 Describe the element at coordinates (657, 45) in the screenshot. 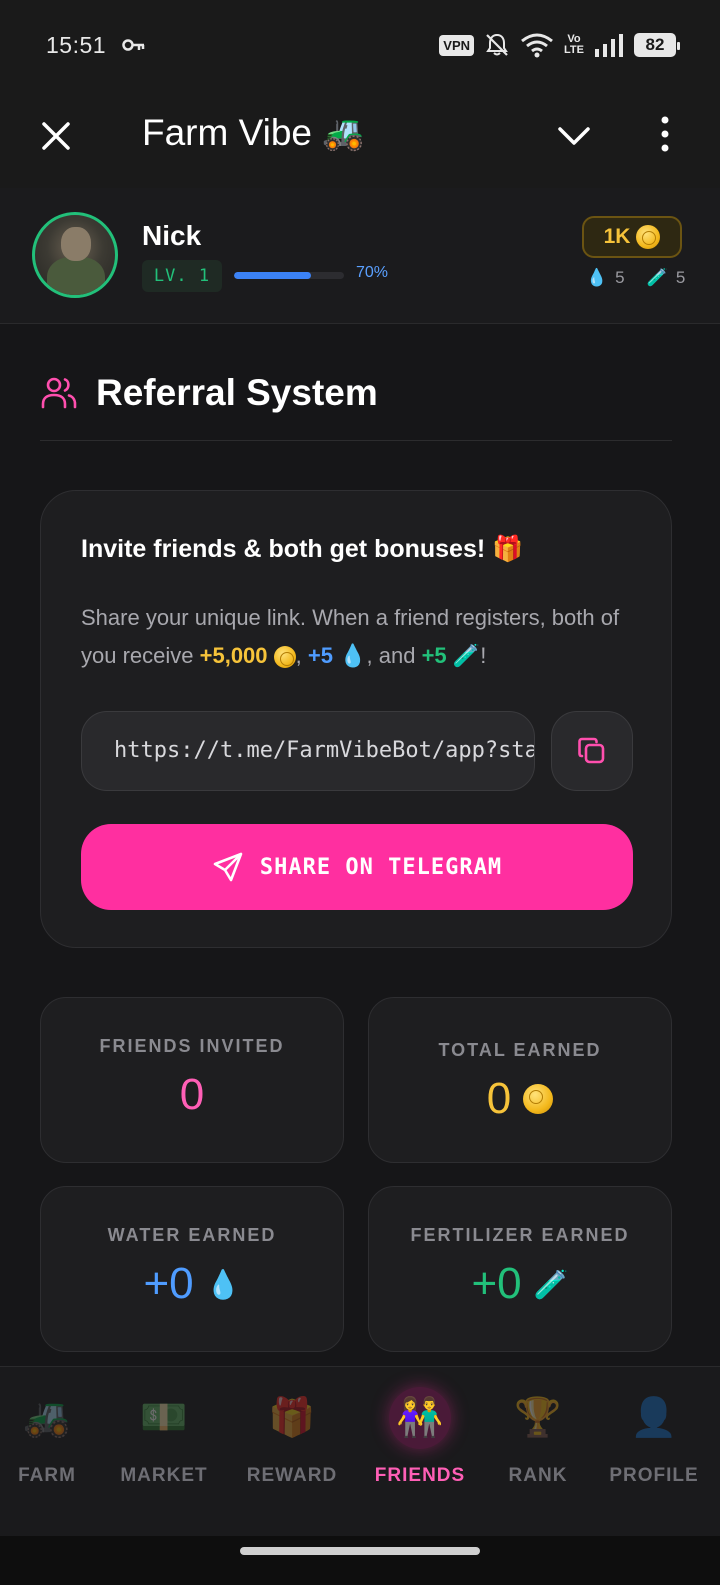

I see `battery-indicator: 82` at that location.